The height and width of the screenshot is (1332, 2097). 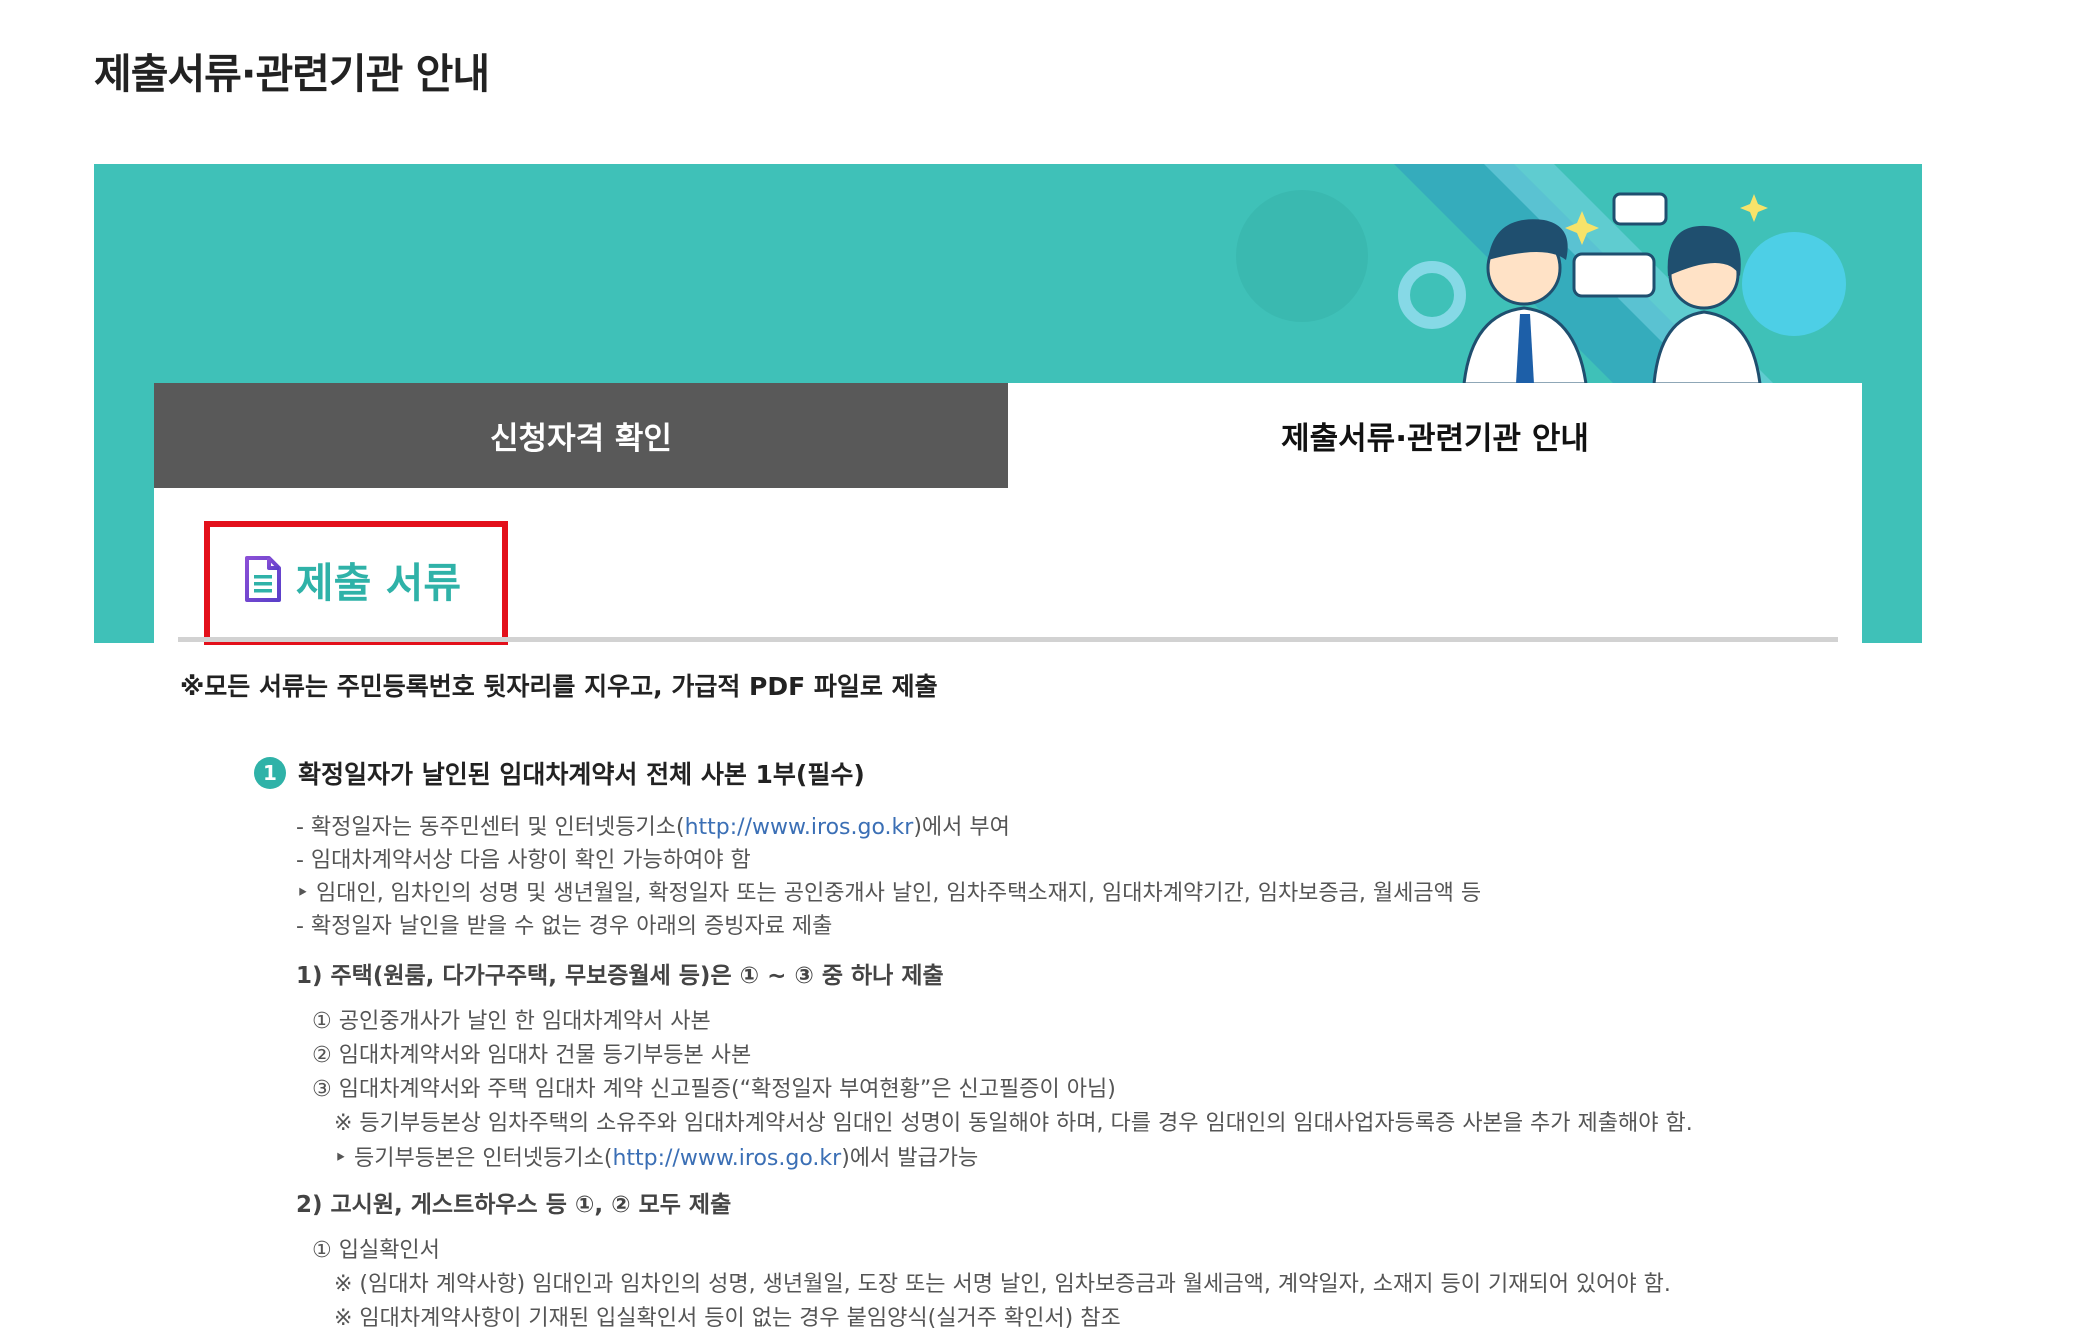 I want to click on subsection-1-title: 1) 주택(원룸, 다가구주택, 무보증월세 등)은 ① ~ ③ 중 하나 제출, so click(x=620, y=976).